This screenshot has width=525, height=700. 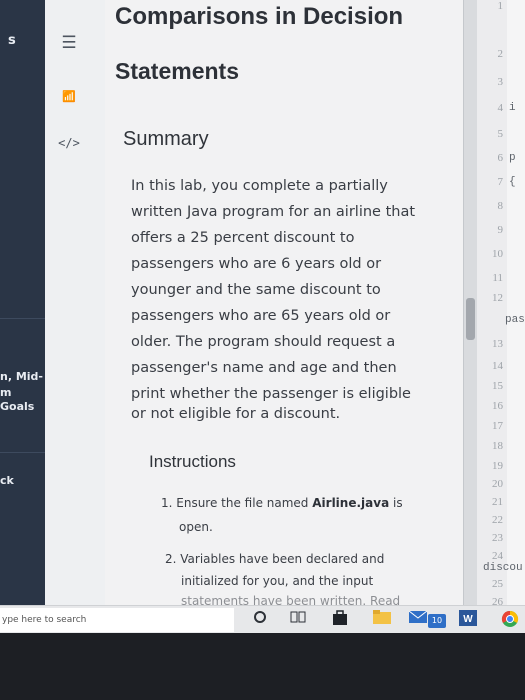 What do you see at coordinates (497, 538) in the screenshot?
I see `line-number: 23` at bounding box center [497, 538].